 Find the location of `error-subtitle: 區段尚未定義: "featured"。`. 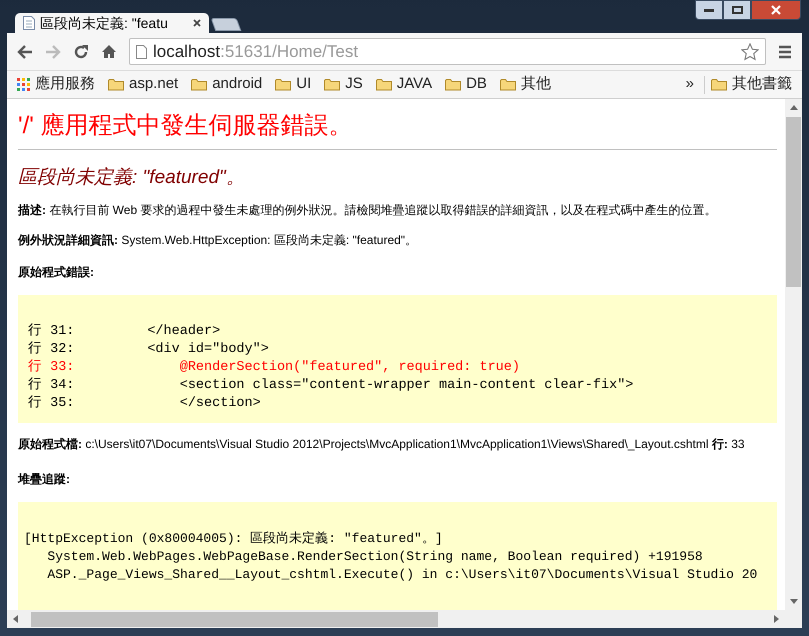

error-subtitle: 區段尚未定義: "featured"。 is located at coordinates (132, 178).